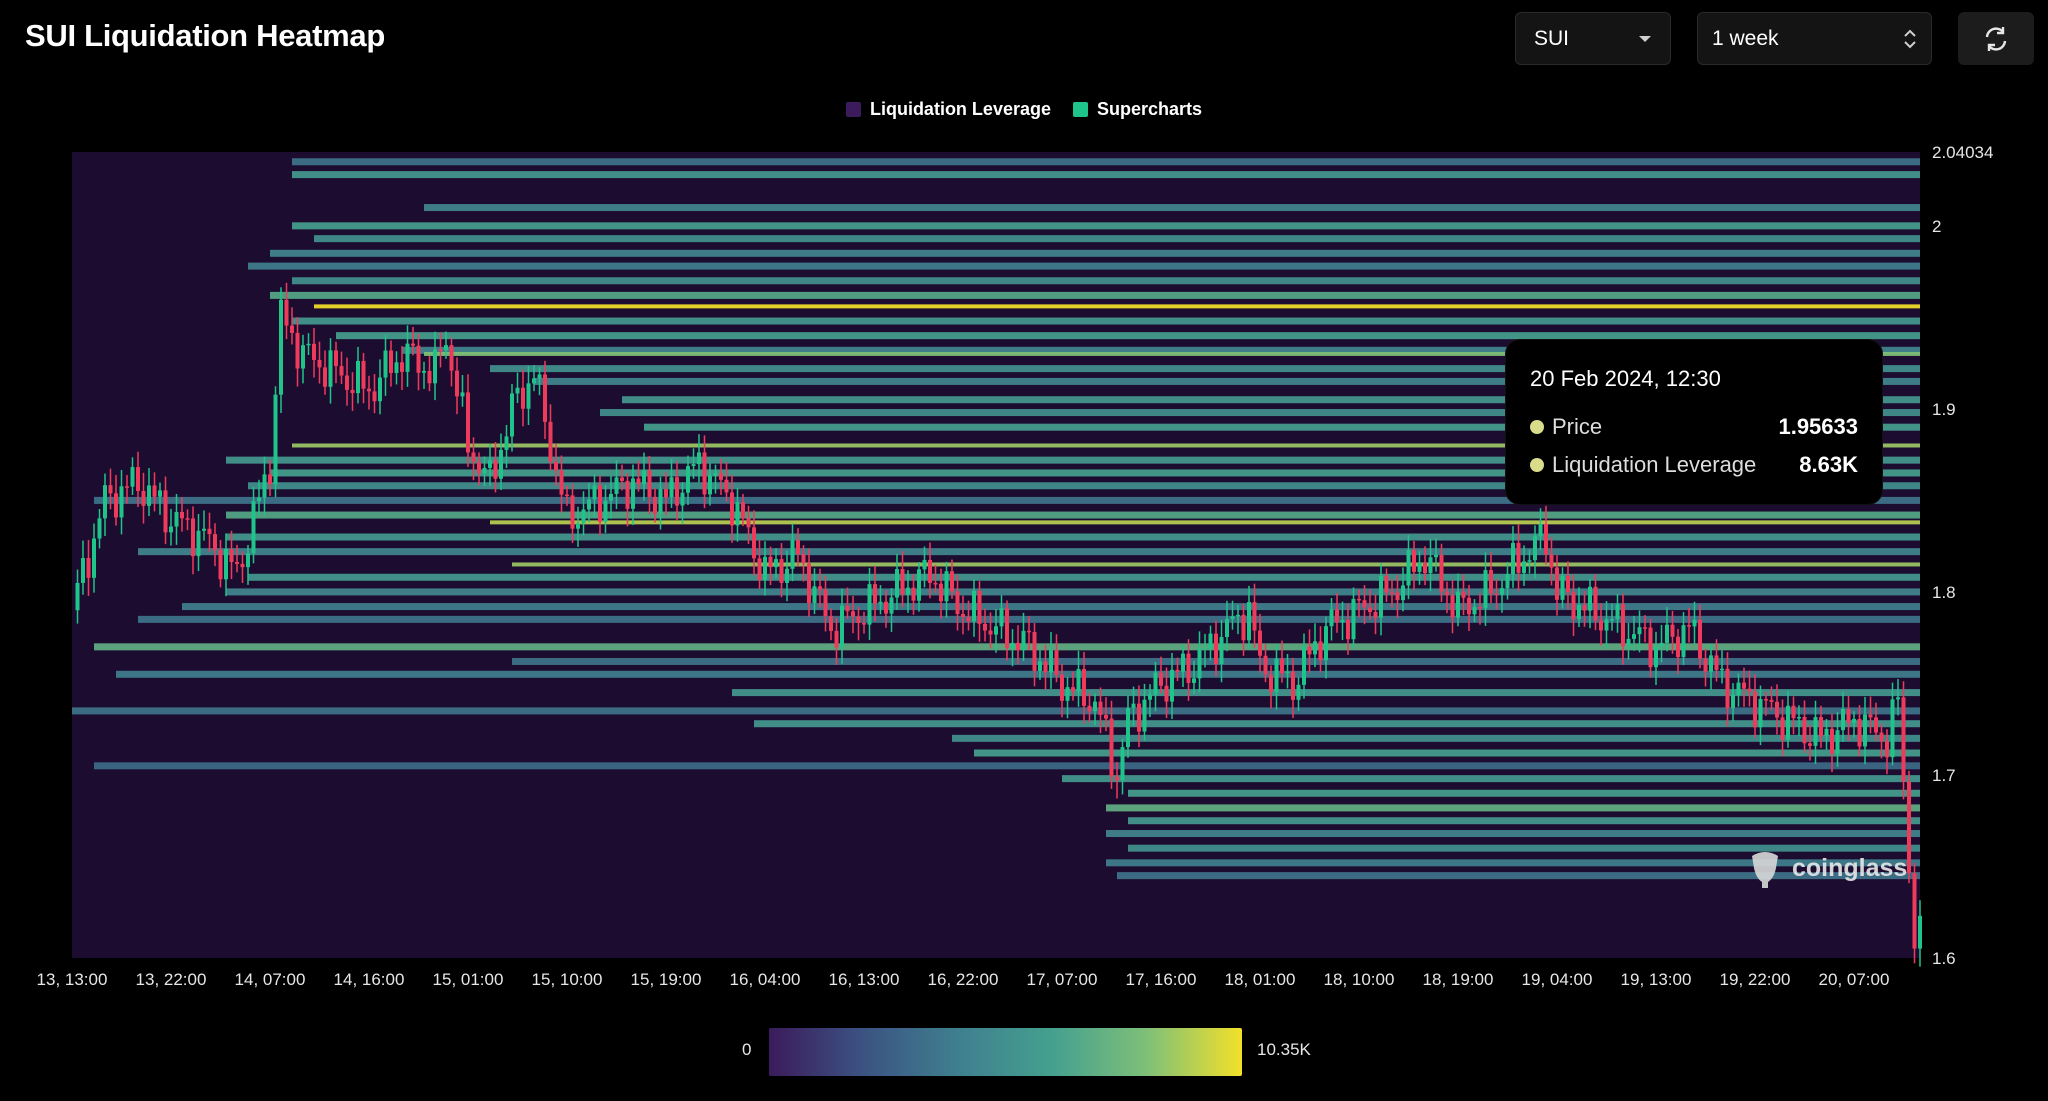  I want to click on colorbar-min-label: 0, so click(747, 1049).